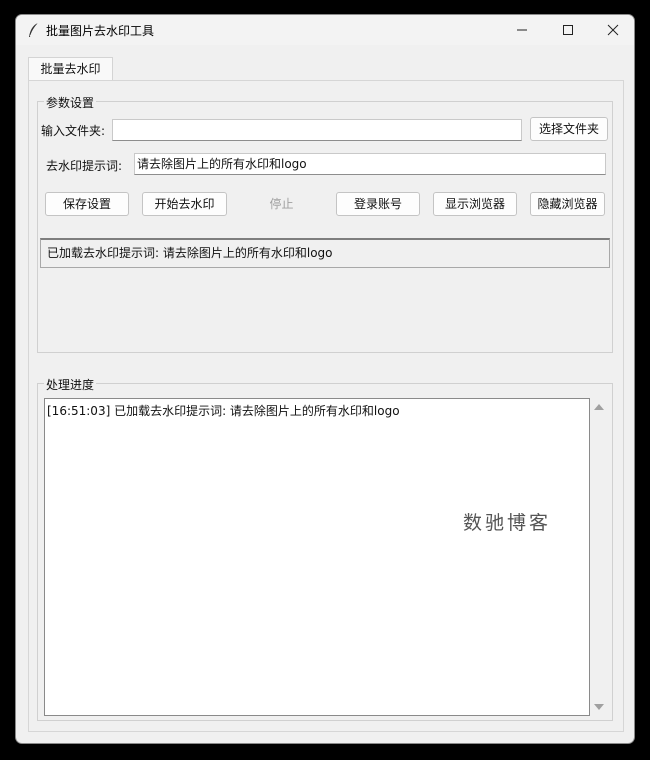 The image size is (650, 760). Describe the element at coordinates (475, 204) in the screenshot. I see `show-browser-button: 显示浏览器` at that location.